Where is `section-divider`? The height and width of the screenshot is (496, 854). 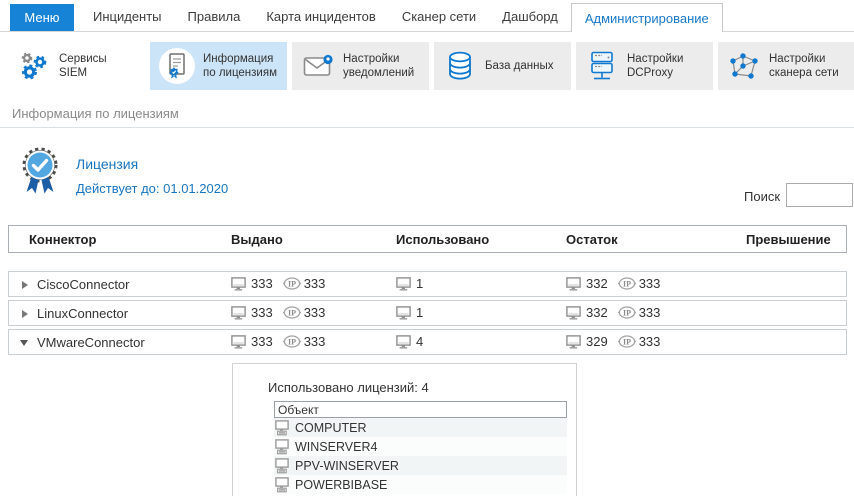
section-divider is located at coordinates (427, 127).